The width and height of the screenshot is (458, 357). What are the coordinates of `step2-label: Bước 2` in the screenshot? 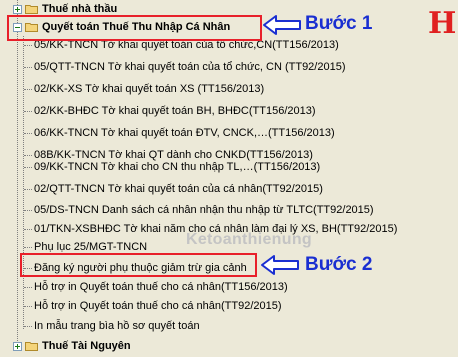 It's located at (339, 264).